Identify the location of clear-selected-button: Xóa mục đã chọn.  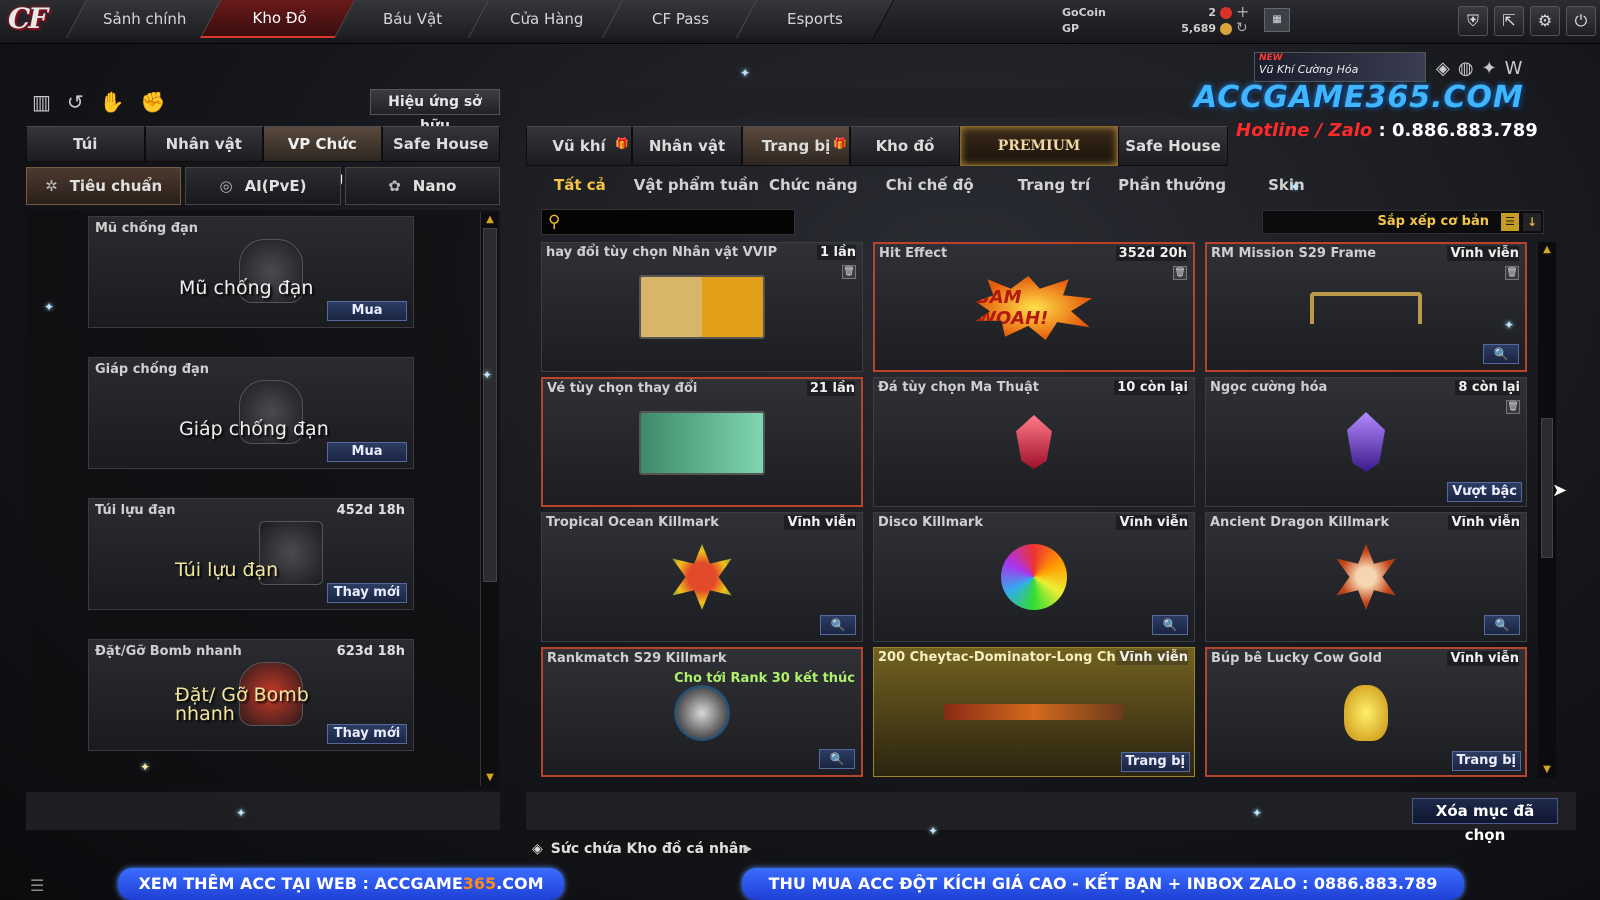
(1485, 821).